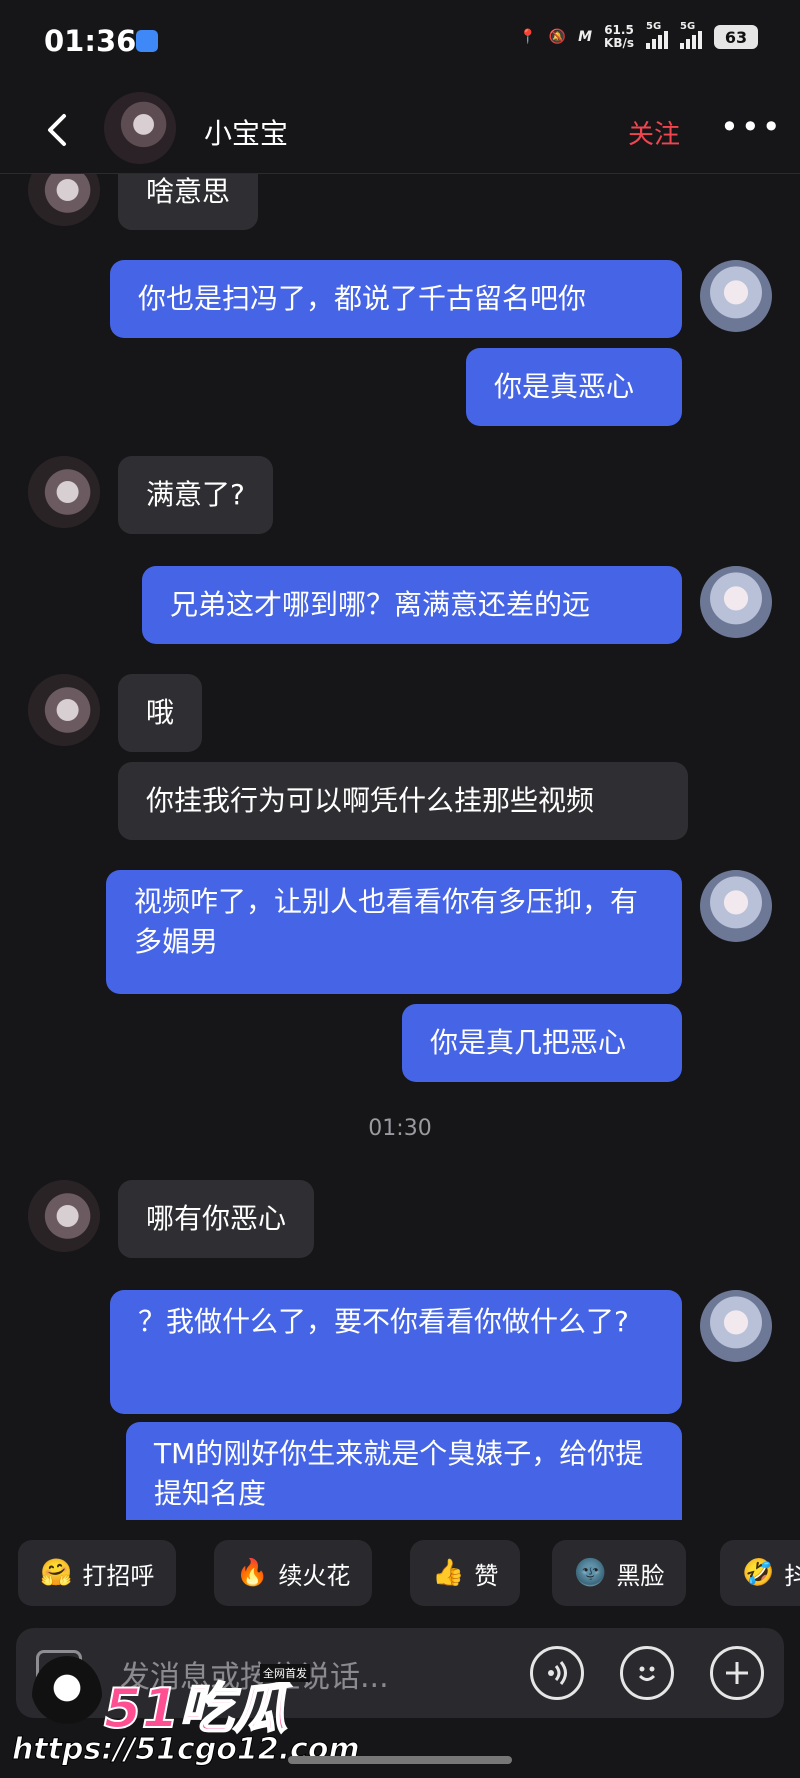 Image resolution: width=800 pixels, height=1778 pixels. What do you see at coordinates (400, 43) in the screenshot?
I see `status-bar: 01:36 📍 🔕 𝙈 61.5 KB/s 5G 5G 63` at bounding box center [400, 43].